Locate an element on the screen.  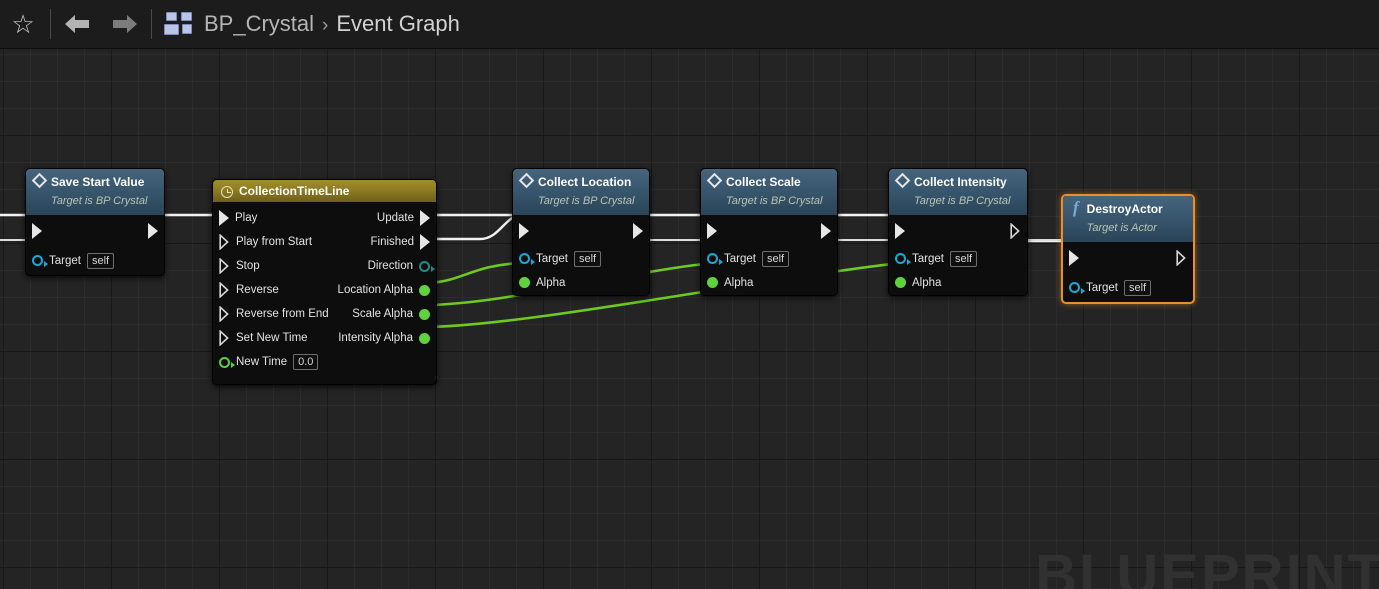
node-title: CollectionTimeLine is located at coordinates (294, 191).